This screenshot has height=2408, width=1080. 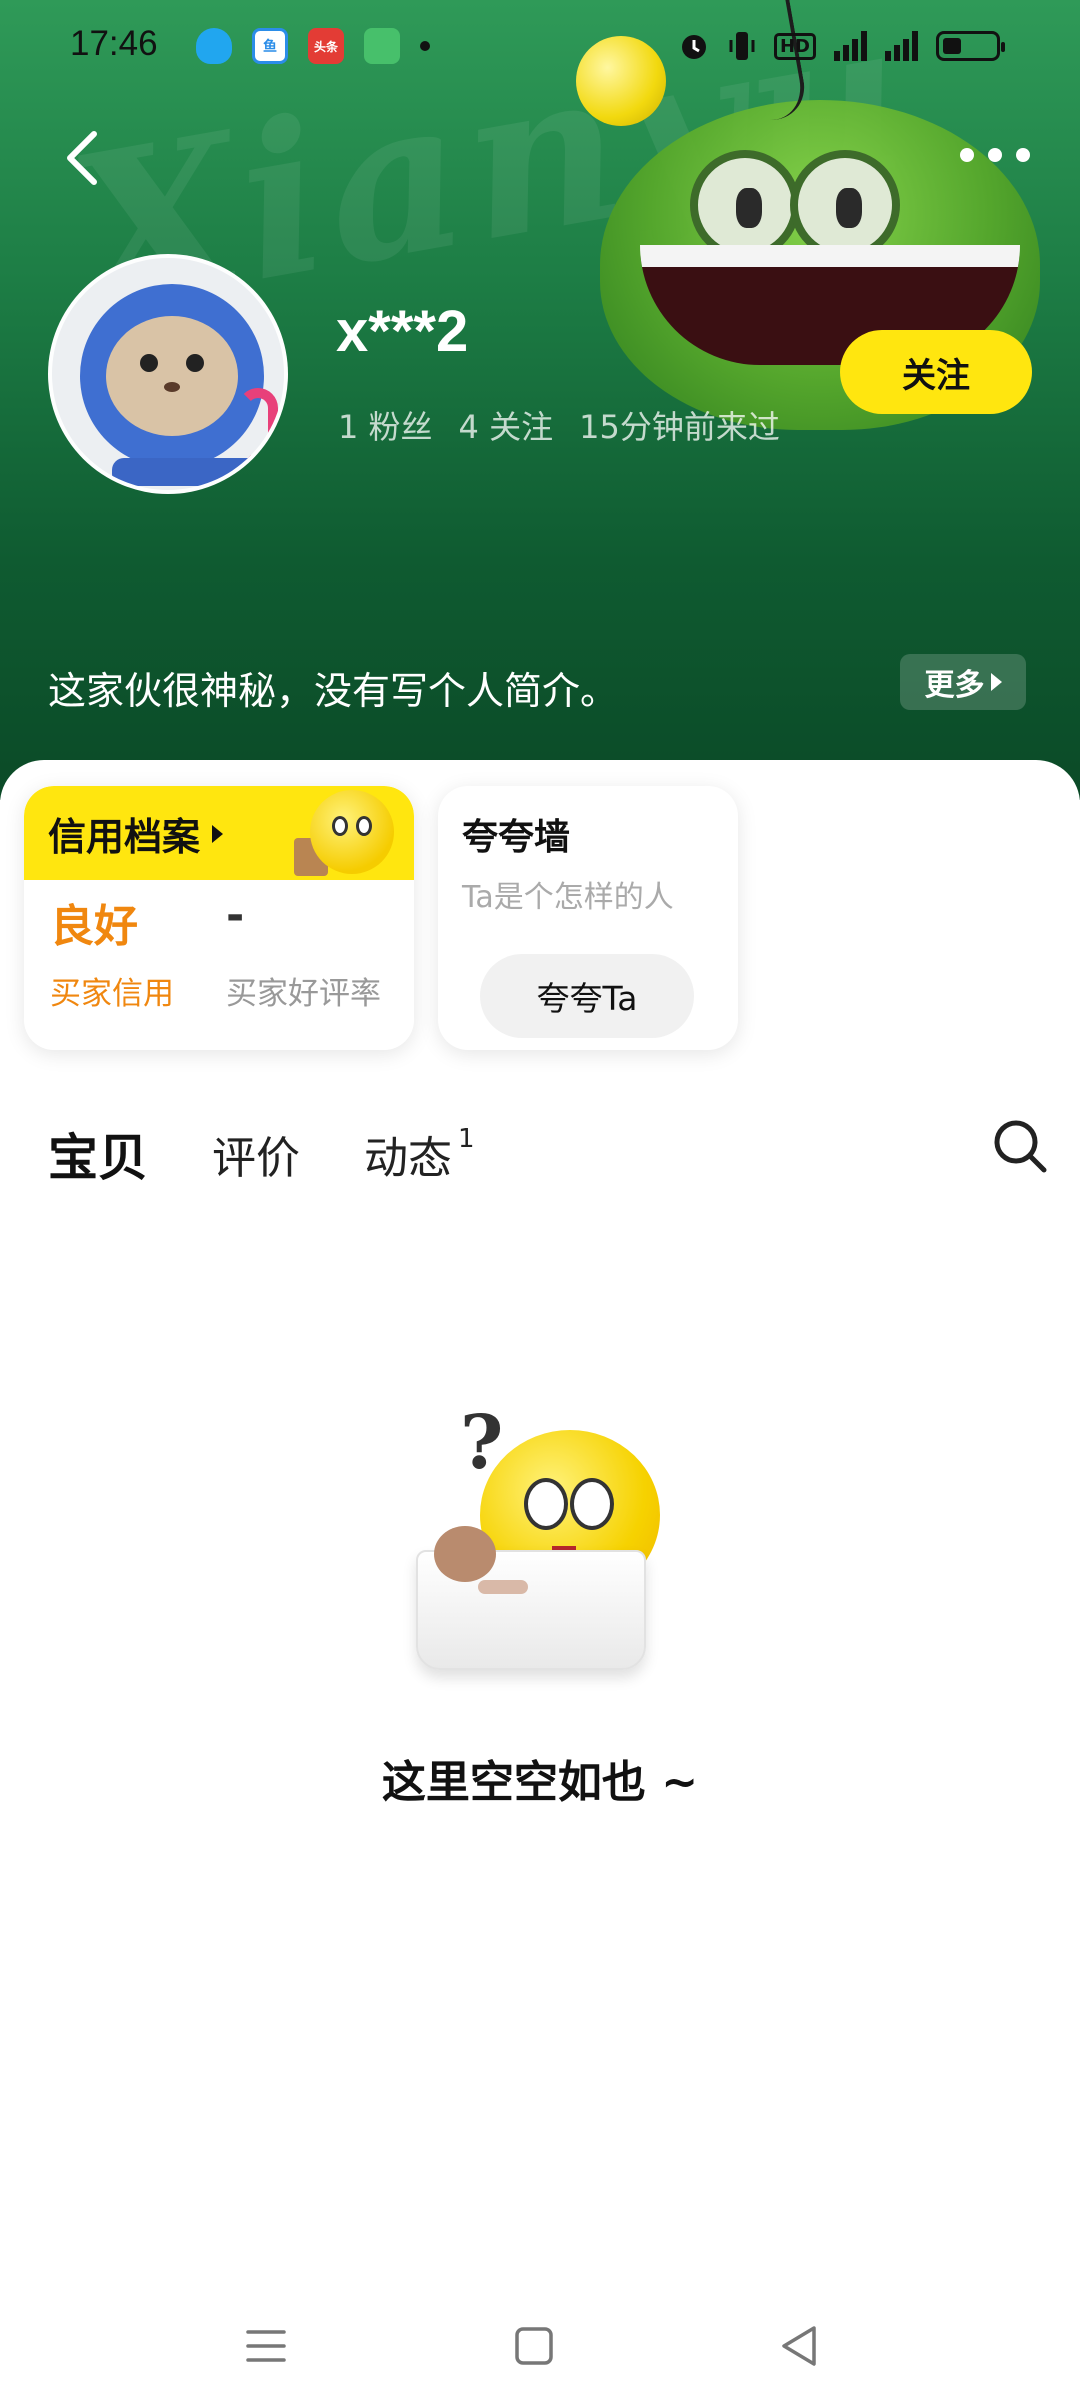 I want to click on back-button, so click(x=82, y=158).